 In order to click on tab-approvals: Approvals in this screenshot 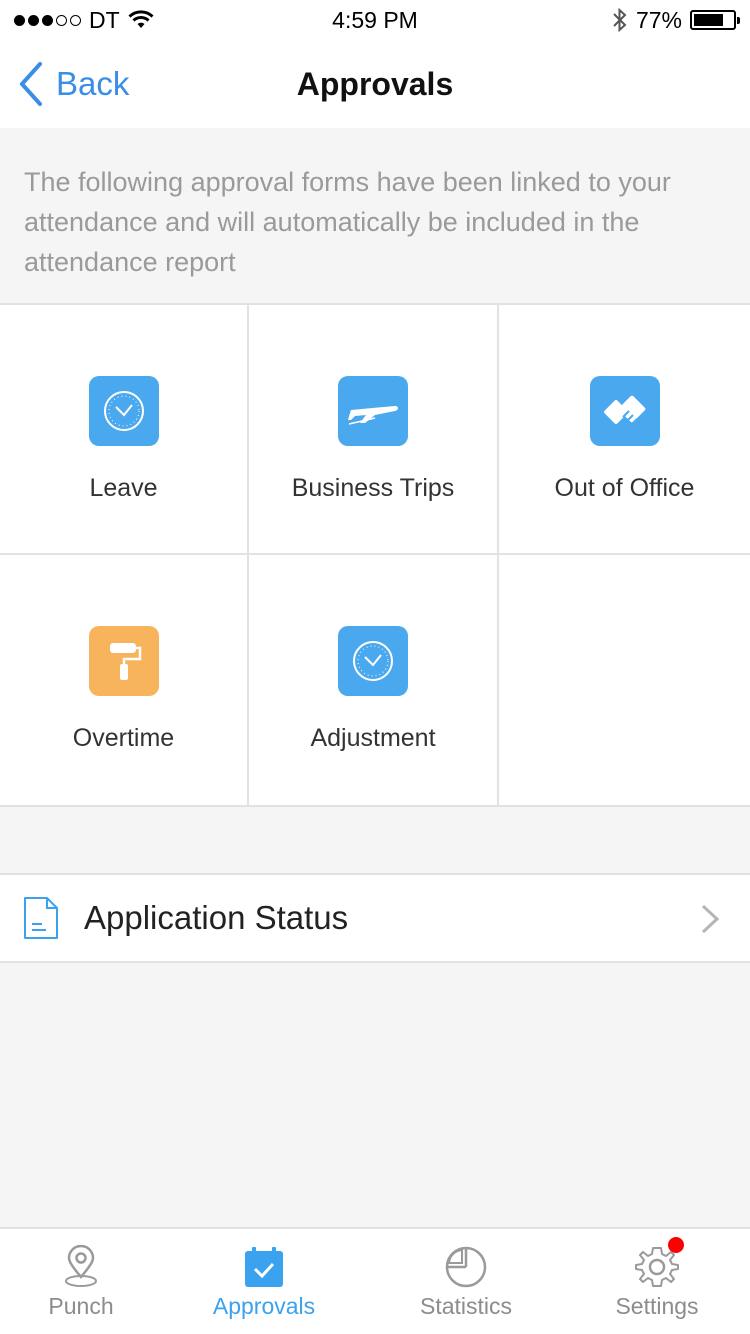, I will do `click(264, 1281)`.